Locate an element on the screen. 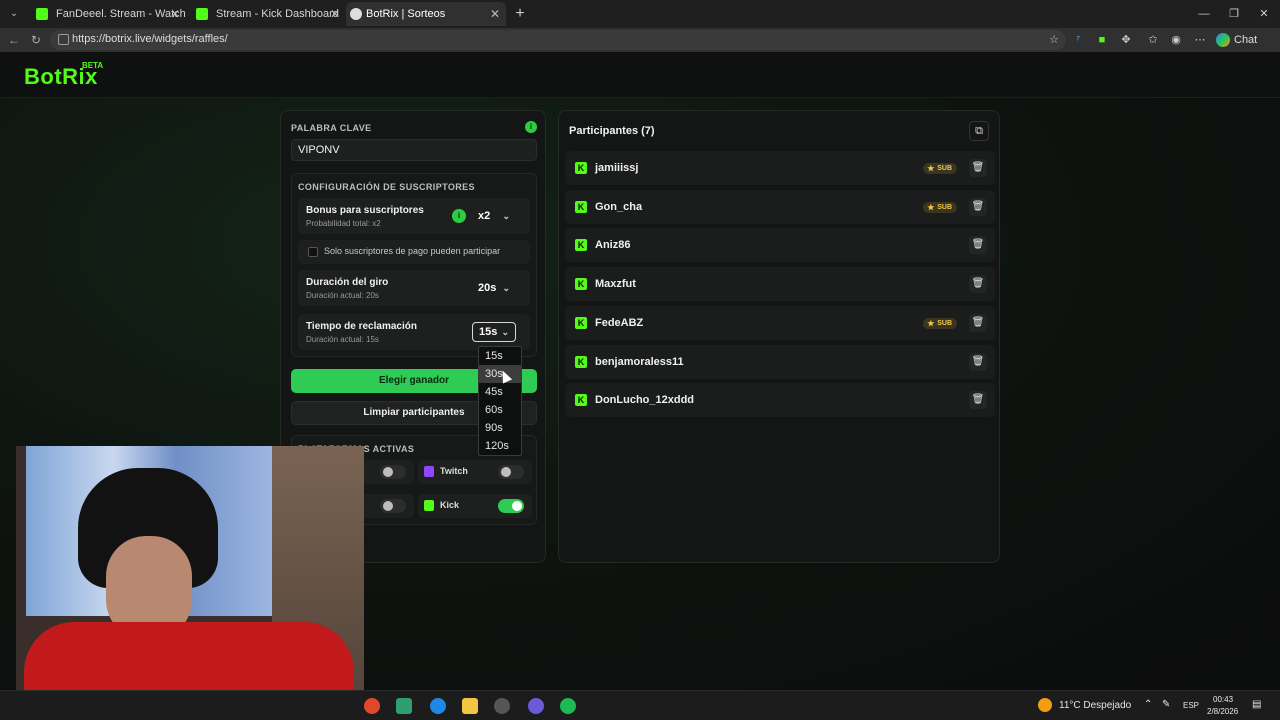 This screenshot has height=720, width=1280. notifications-icon: ▤ is located at coordinates (1256, 704).